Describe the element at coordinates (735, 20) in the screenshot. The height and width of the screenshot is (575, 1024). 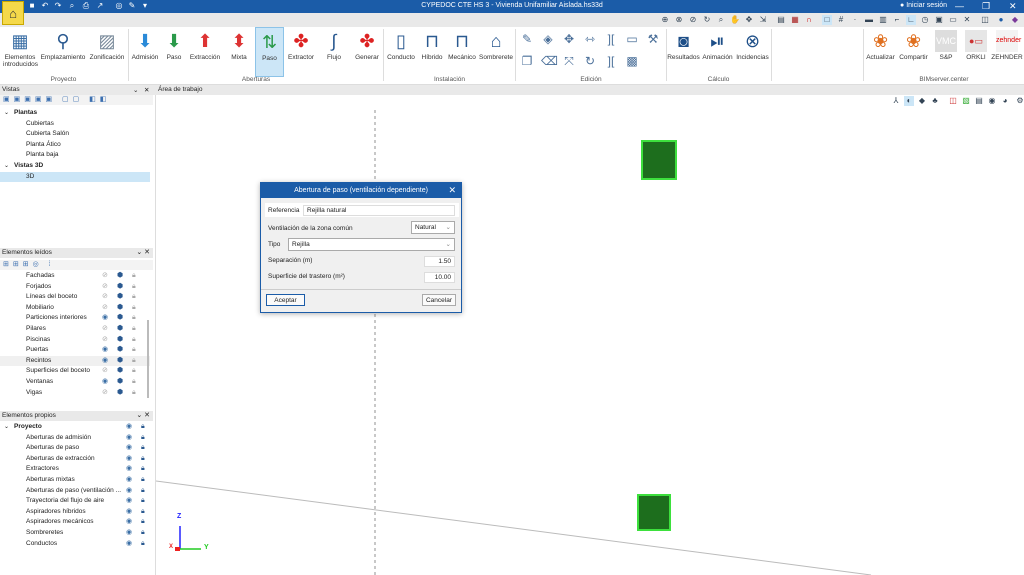
I see `pan-icon: ✋` at that location.